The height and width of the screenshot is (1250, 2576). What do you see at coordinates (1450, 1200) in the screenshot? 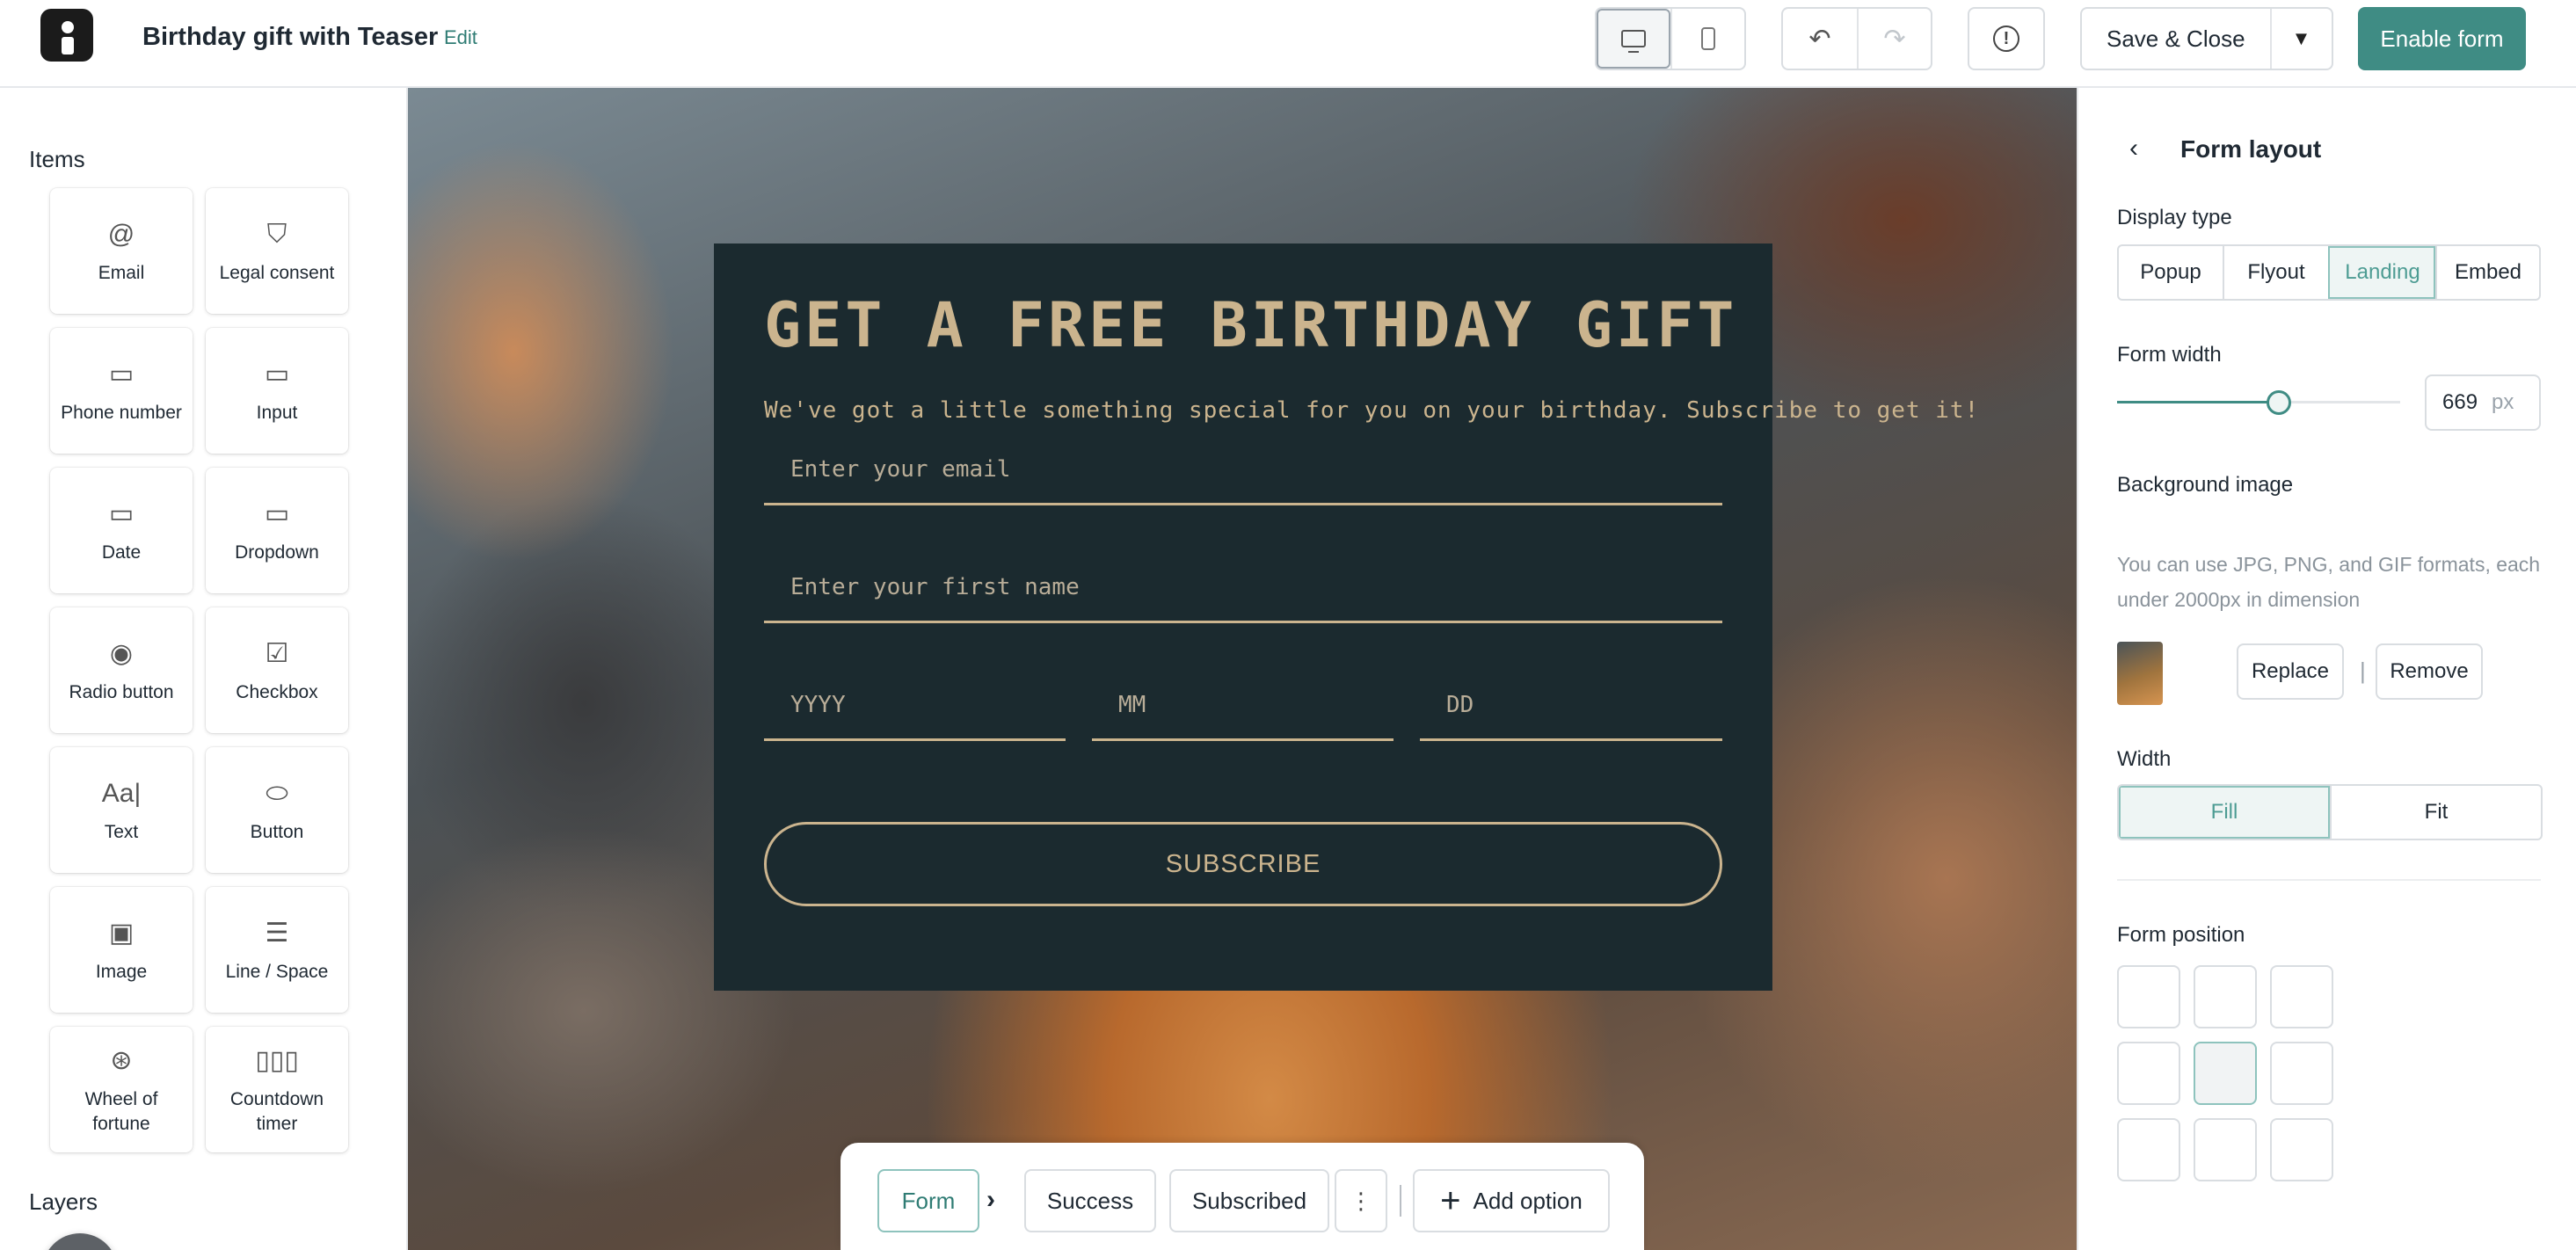
I see `plus-icon: +` at bounding box center [1450, 1200].